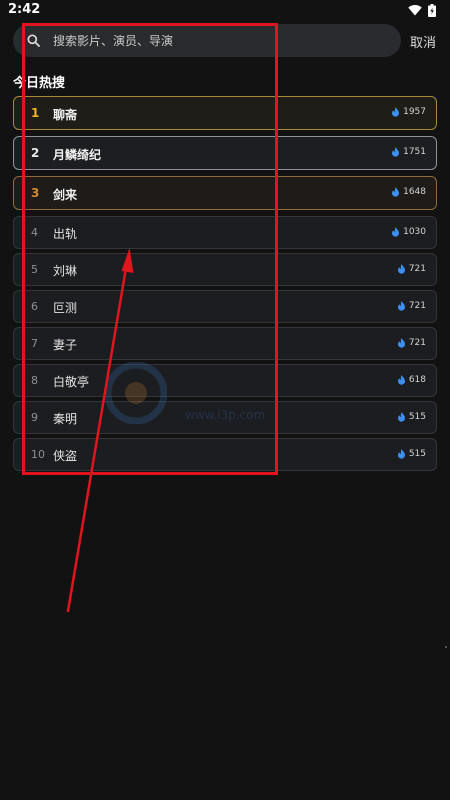  I want to click on hot-item: 9 秦明 515, so click(225, 417).